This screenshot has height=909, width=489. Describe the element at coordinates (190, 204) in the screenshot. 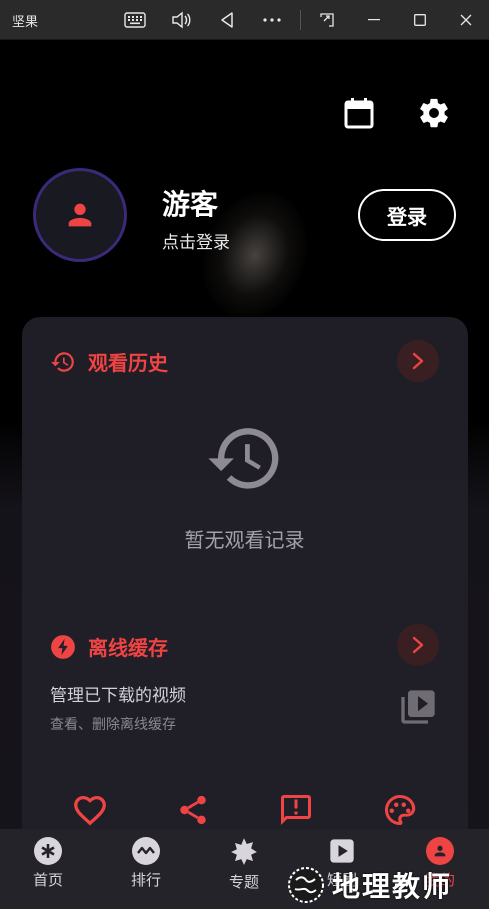

I see `user-name: 游客` at that location.